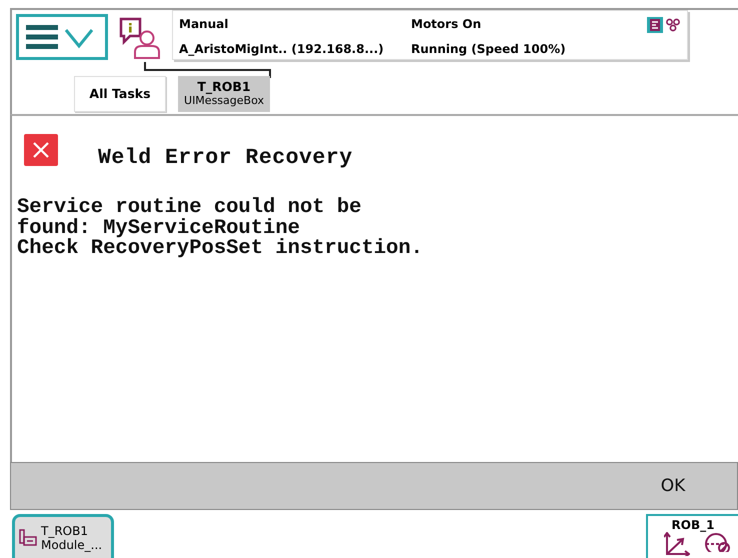  Describe the element at coordinates (120, 94) in the screenshot. I see `task-tab: All Tasks` at that location.